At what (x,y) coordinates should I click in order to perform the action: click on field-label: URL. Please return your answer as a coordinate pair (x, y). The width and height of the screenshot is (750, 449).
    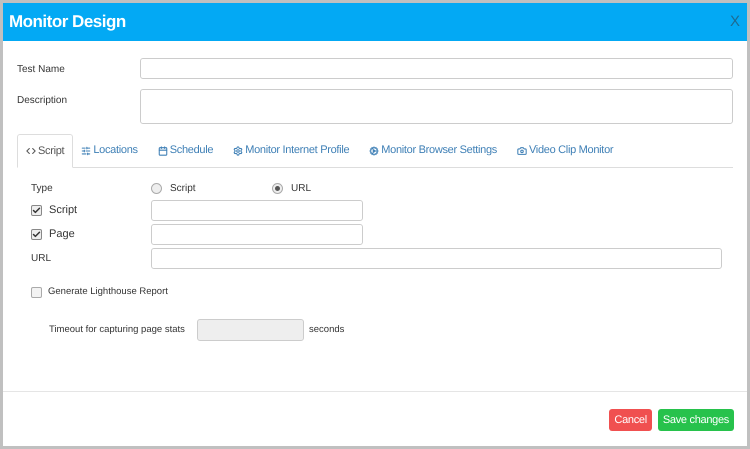
    Looking at the image, I should click on (41, 259).